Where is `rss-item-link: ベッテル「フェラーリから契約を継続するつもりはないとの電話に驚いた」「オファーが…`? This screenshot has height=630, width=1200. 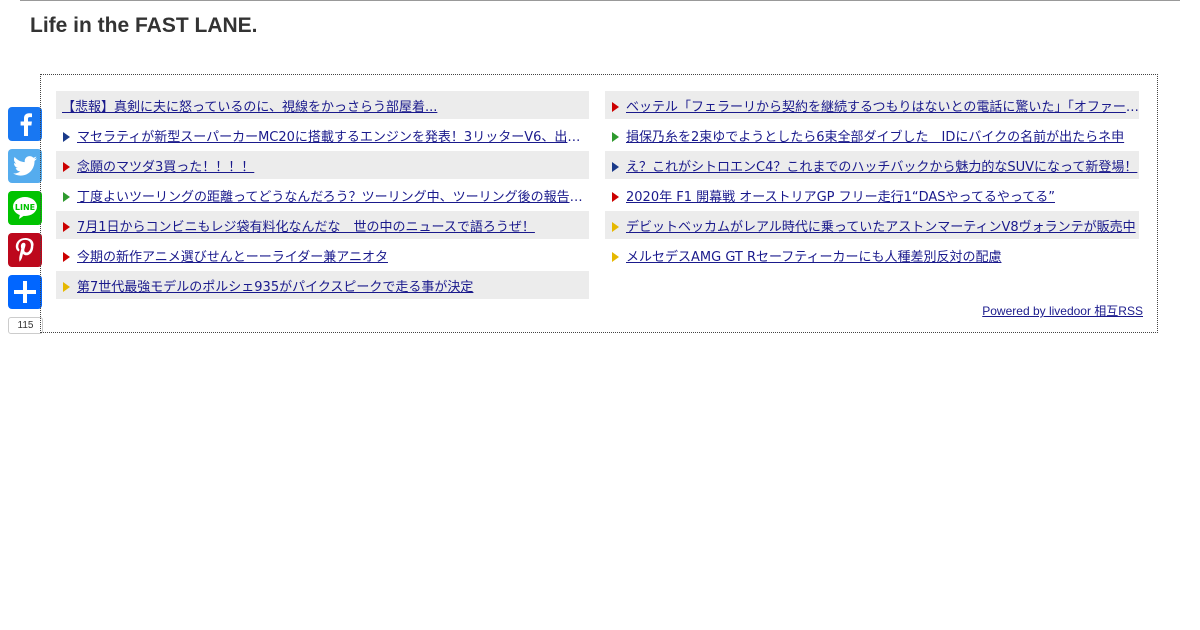
rss-item-link: ベッテル「フェラーリから契約を継続するつもりはないとの電話に驚いた」「オファーが… is located at coordinates (882, 105).